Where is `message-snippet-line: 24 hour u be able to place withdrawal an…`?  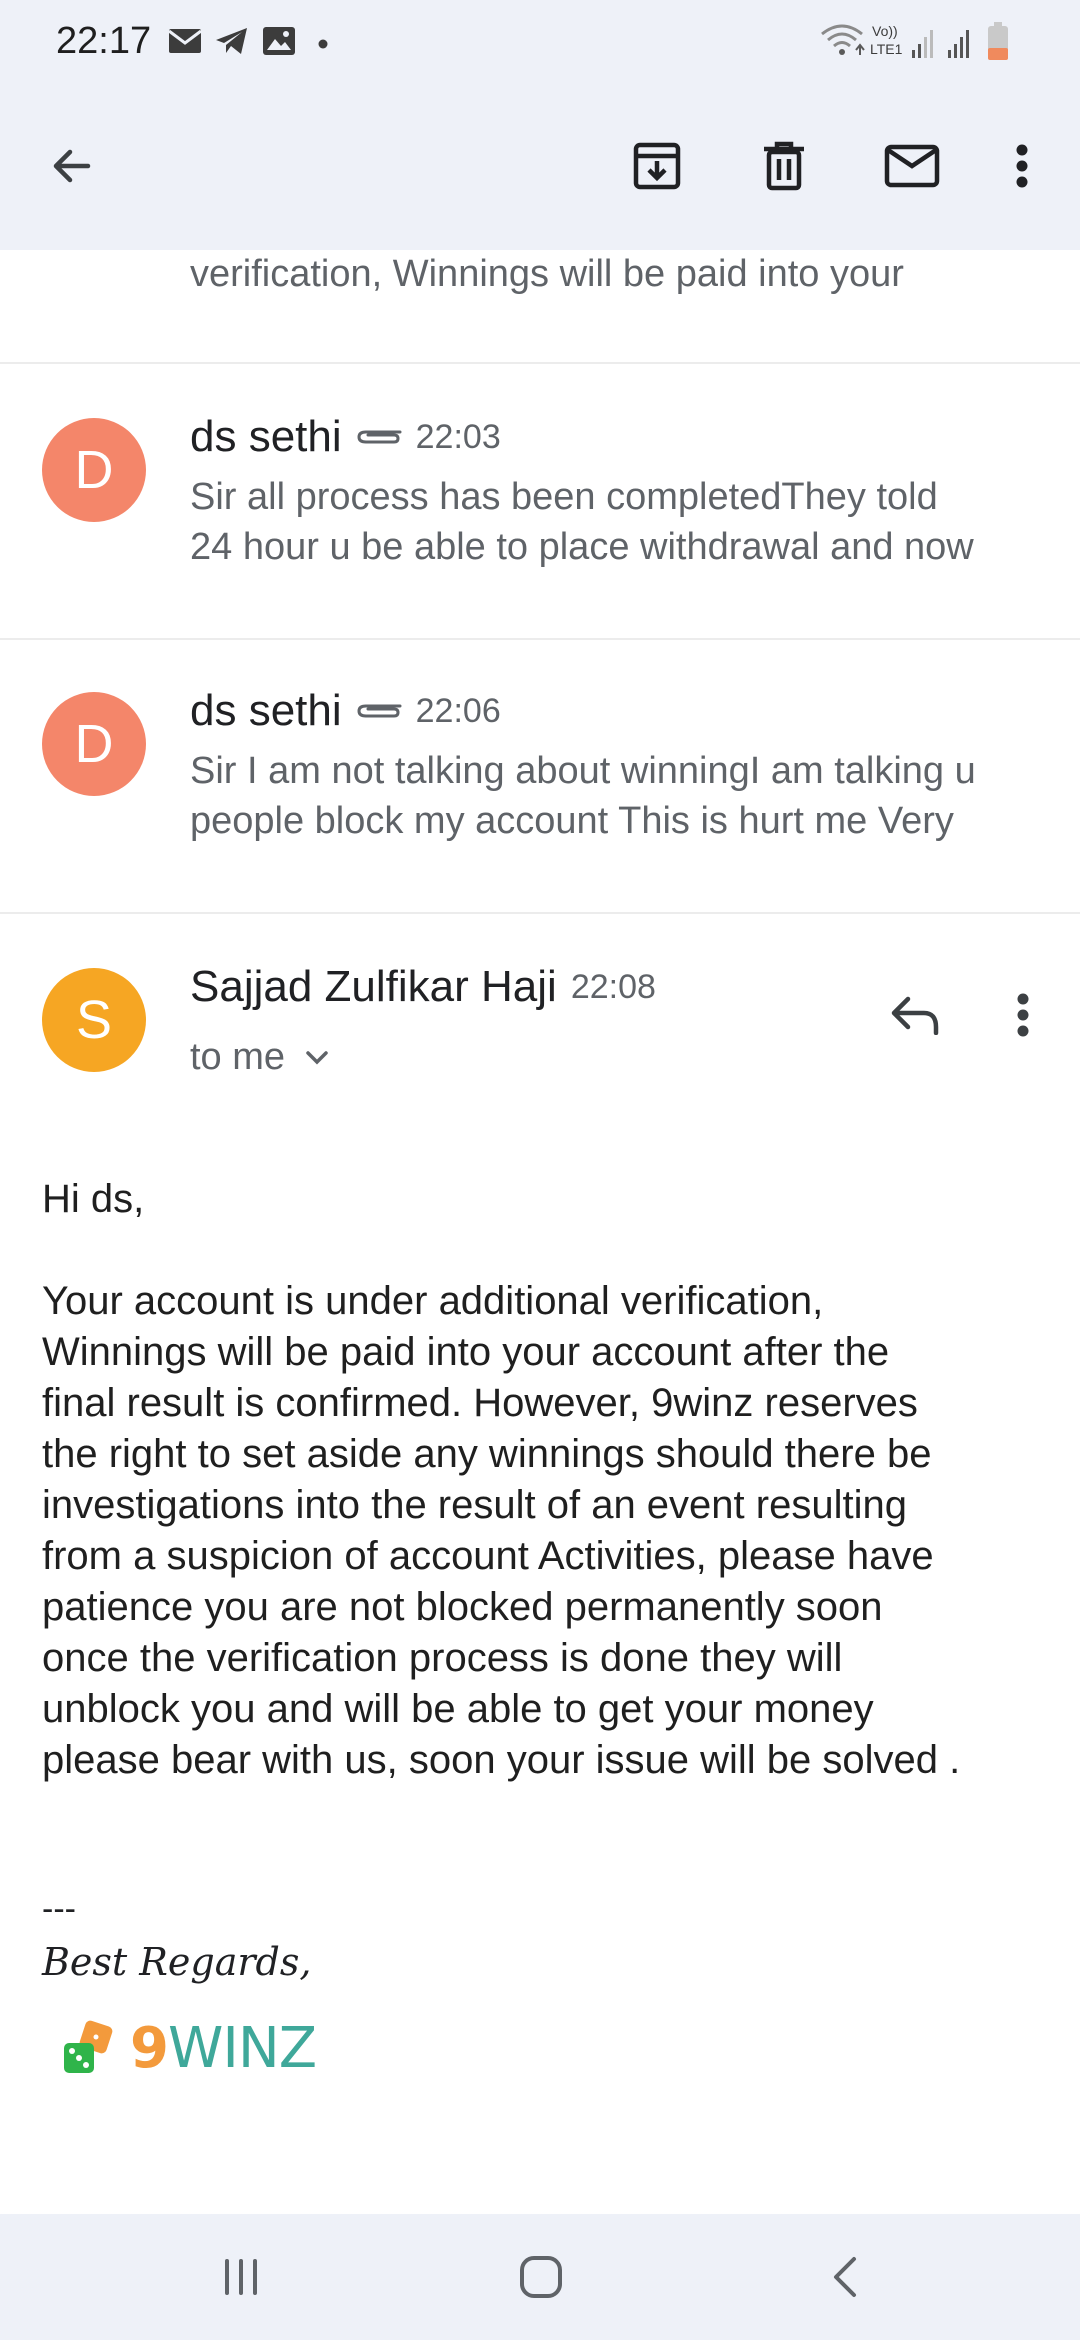
message-snippet-line: 24 hour u be able to place withdrawal an… is located at coordinates (582, 547).